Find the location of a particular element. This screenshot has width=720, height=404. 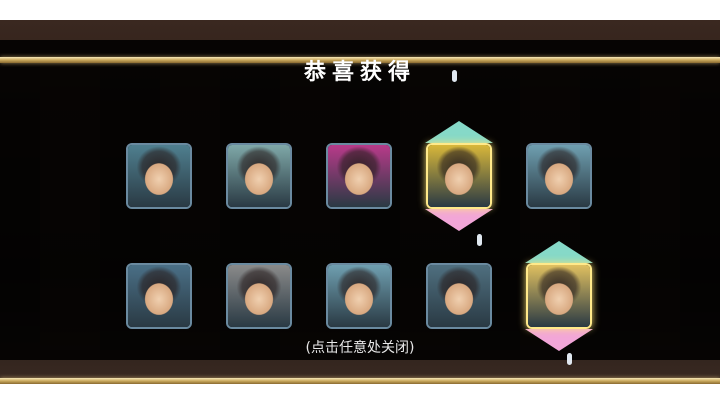

dialog-bottom-border is located at coordinates (360, 381).